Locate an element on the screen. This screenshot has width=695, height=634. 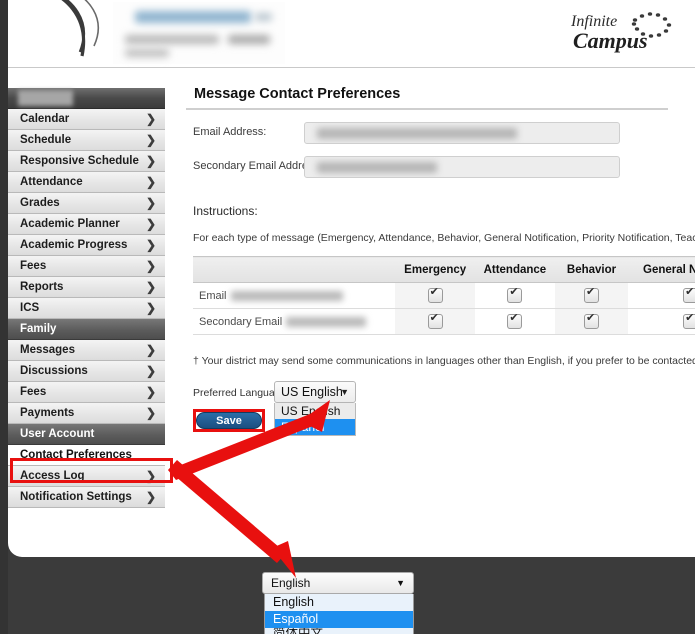
language-option: US English is located at coordinates (315, 411).